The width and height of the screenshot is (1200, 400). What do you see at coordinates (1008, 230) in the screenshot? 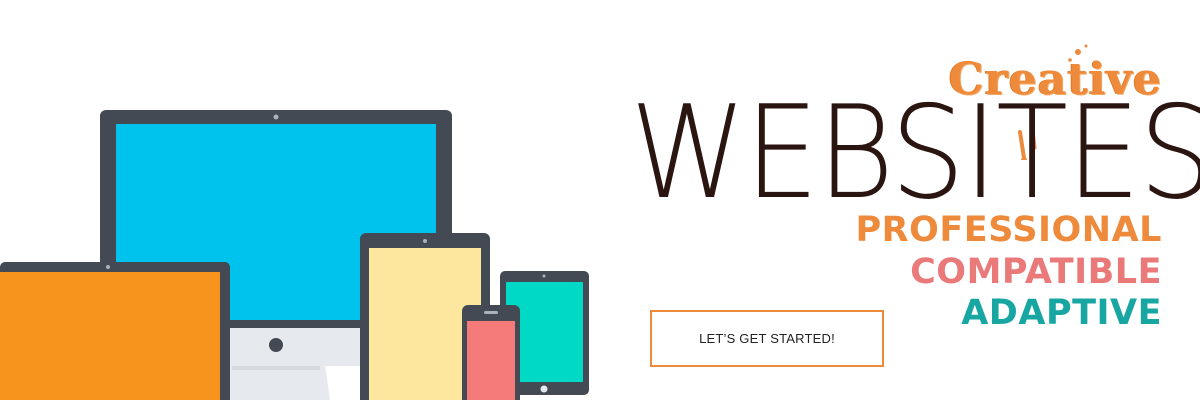
I see `tagline-professional: PROFESSIONAL` at bounding box center [1008, 230].